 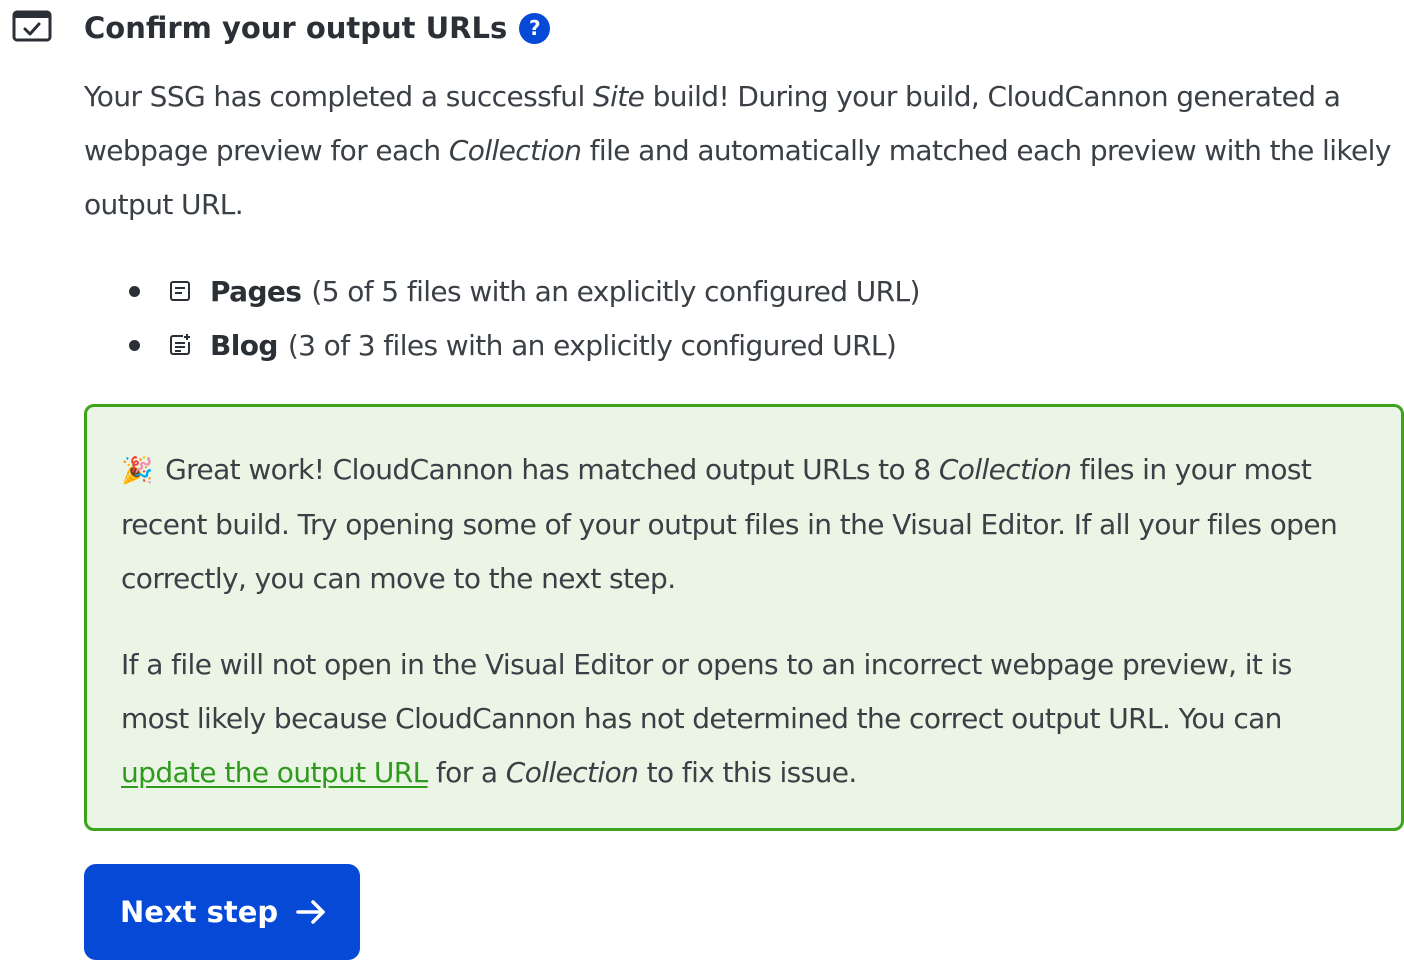 What do you see at coordinates (296, 28) in the screenshot?
I see `heading-title: Confirm your output URLs` at bounding box center [296, 28].